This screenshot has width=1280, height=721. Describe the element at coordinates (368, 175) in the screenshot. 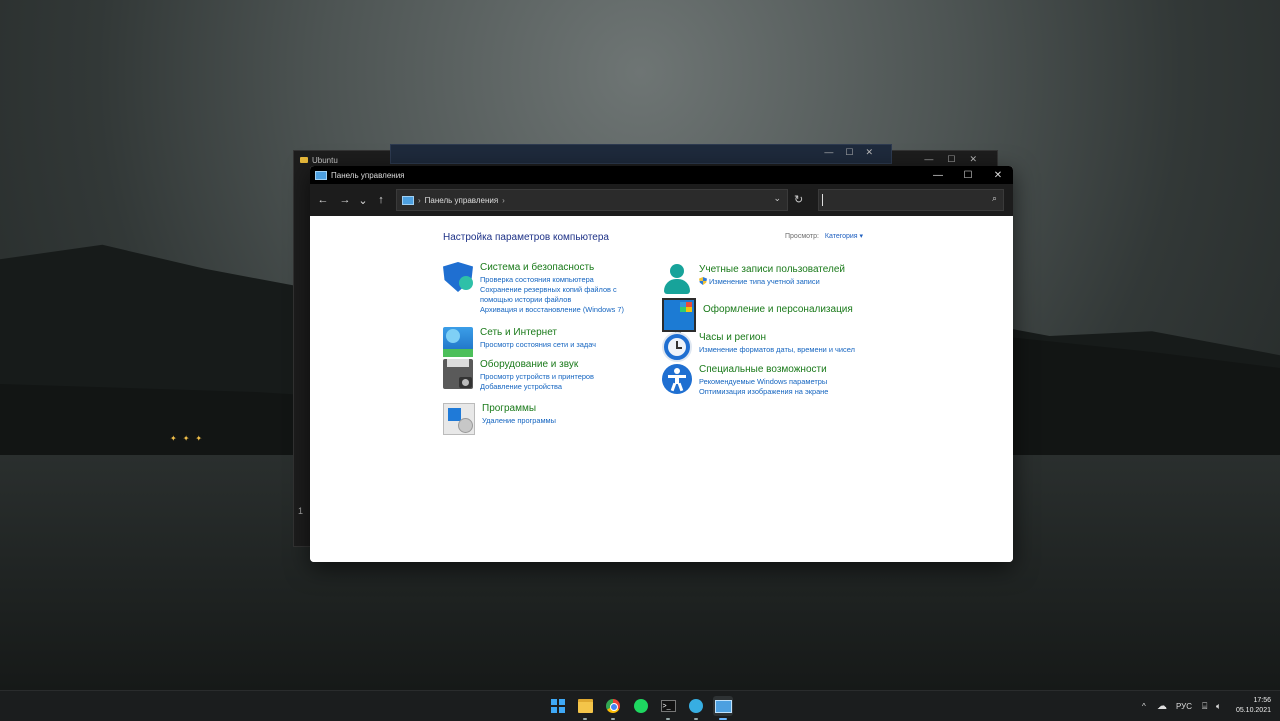

I see `window-title: Панель управления` at that location.